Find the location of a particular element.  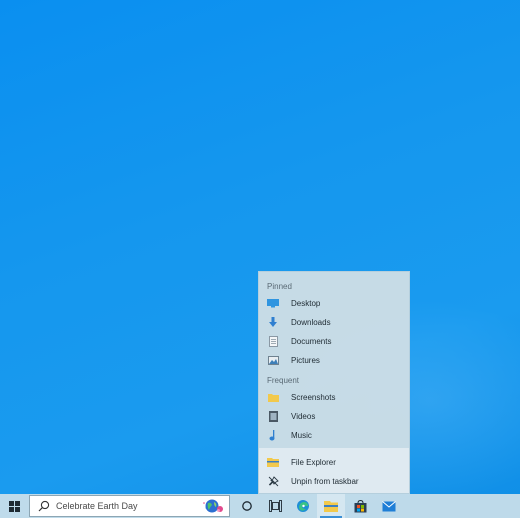

start-button is located at coordinates (14, 506).